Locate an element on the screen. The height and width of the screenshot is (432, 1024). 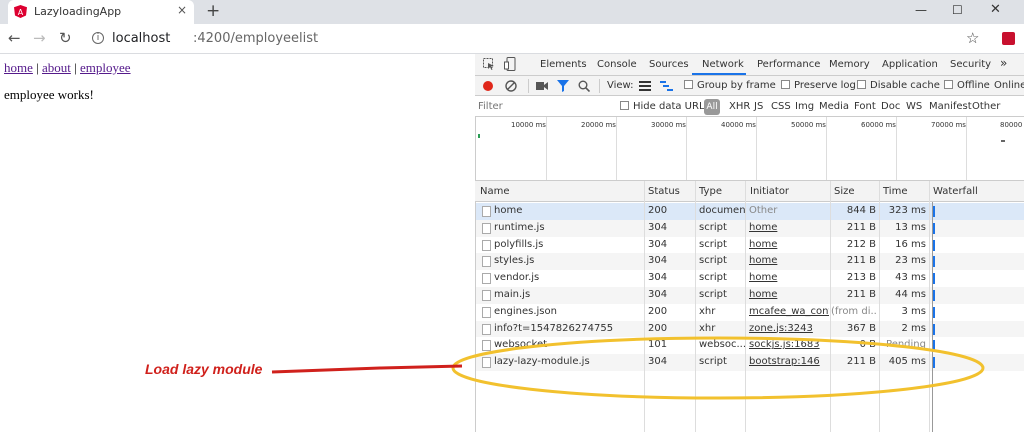
column-name: Name is located at coordinates (495, 191).